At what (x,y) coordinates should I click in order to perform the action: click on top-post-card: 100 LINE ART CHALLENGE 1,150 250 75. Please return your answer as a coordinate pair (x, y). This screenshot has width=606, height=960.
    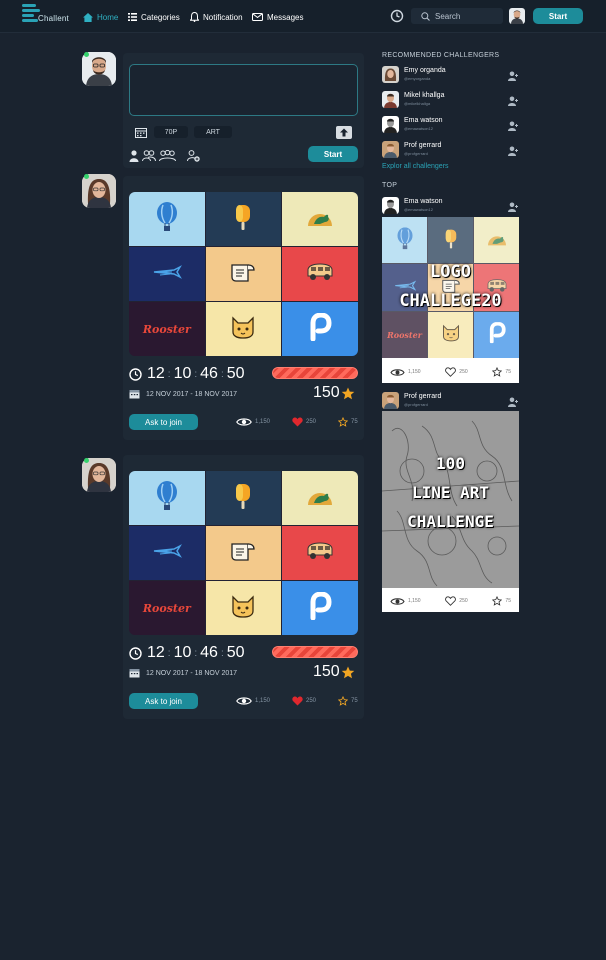
    Looking at the image, I should click on (450, 511).